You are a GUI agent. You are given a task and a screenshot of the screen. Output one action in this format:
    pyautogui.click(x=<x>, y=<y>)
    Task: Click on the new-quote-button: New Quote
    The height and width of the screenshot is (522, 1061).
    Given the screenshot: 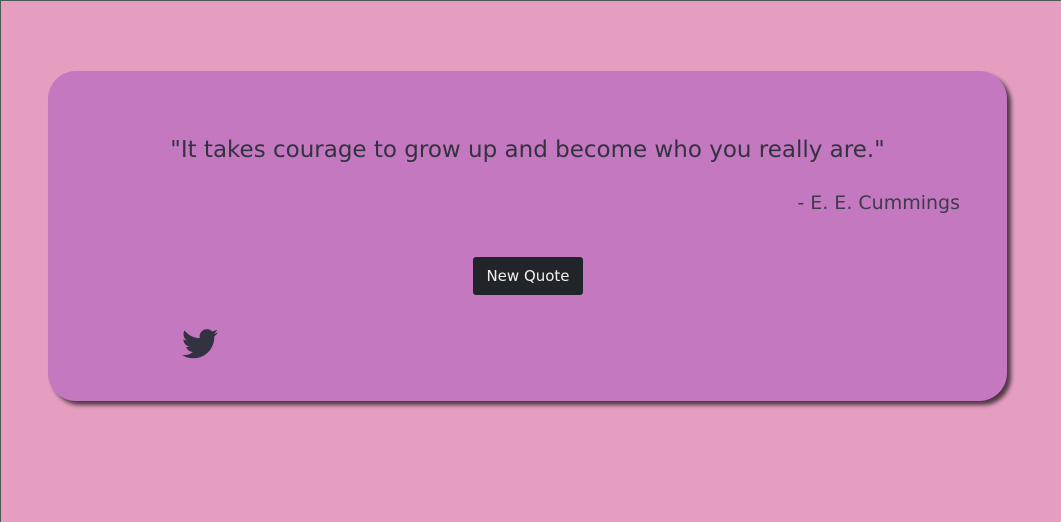 What is the action you would take?
    pyautogui.click(x=528, y=276)
    